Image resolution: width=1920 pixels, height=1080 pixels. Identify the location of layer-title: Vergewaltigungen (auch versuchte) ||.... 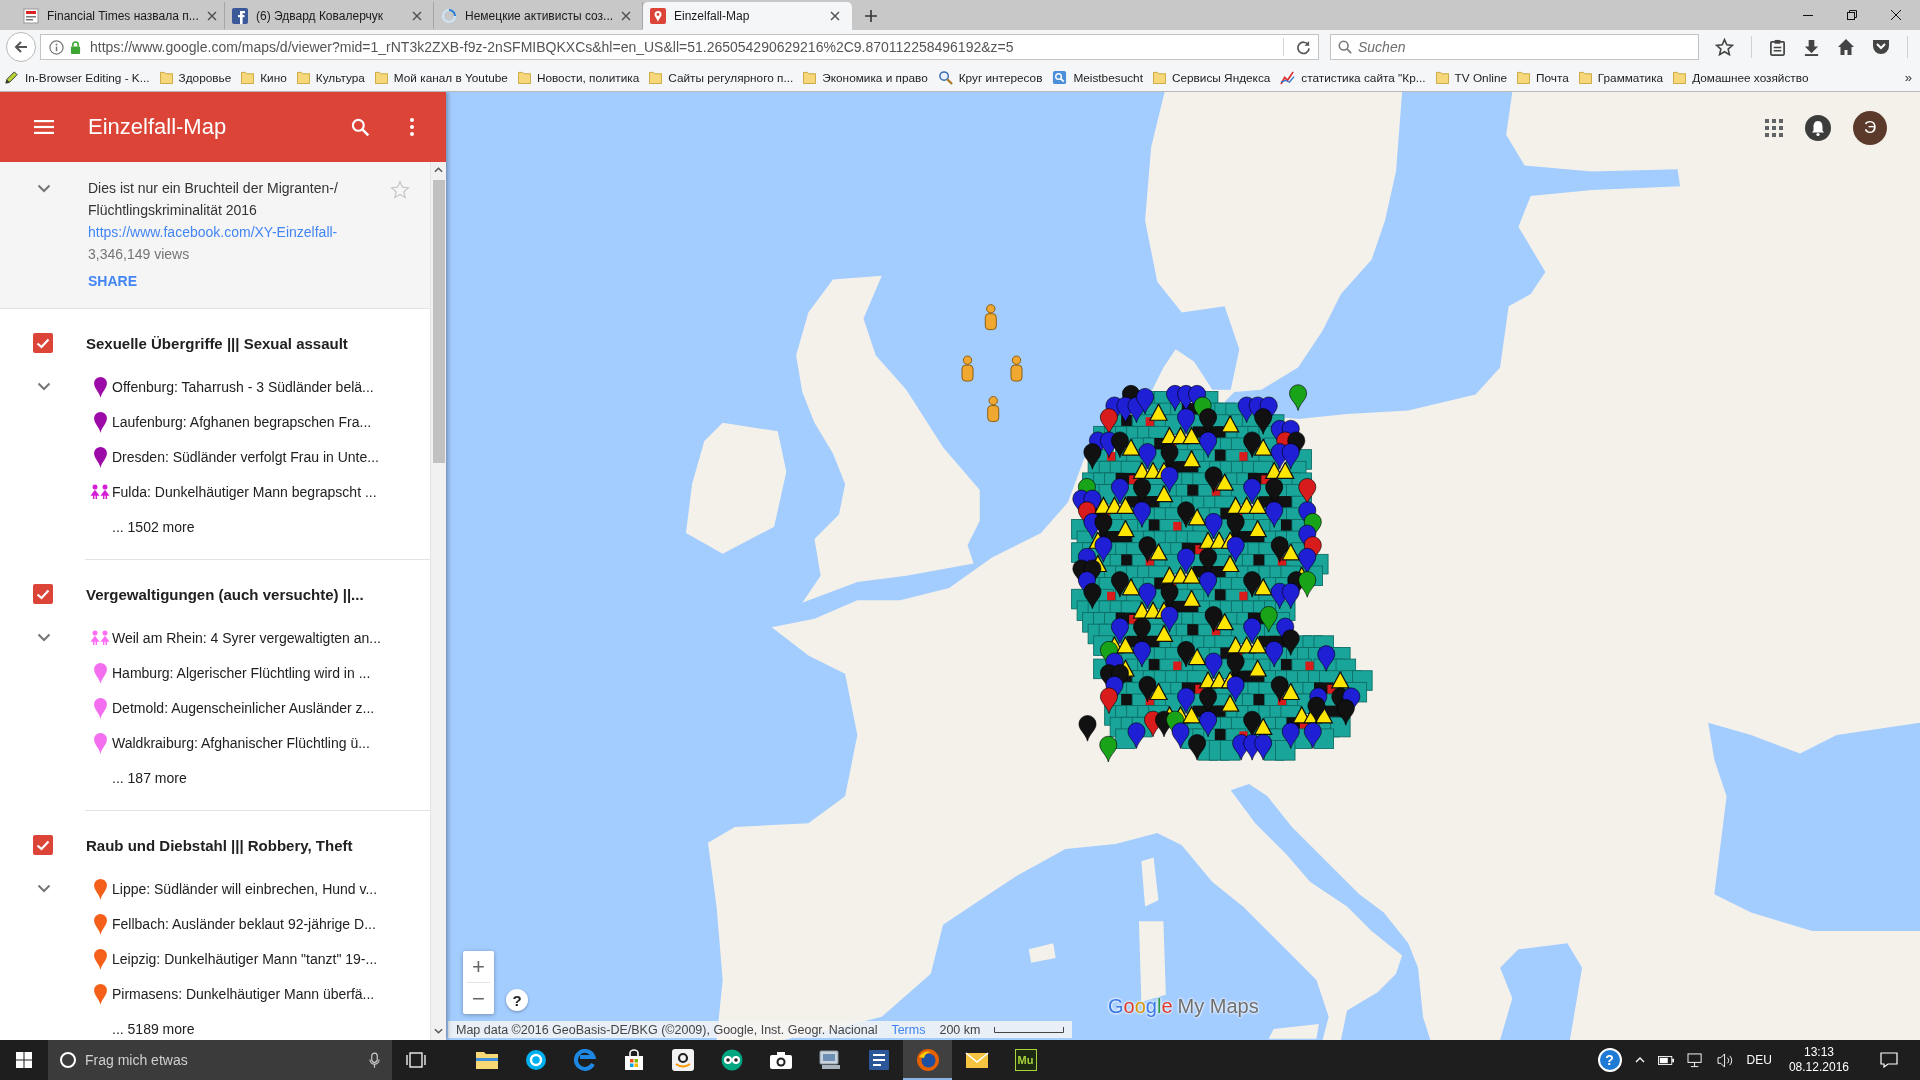
(225, 594).